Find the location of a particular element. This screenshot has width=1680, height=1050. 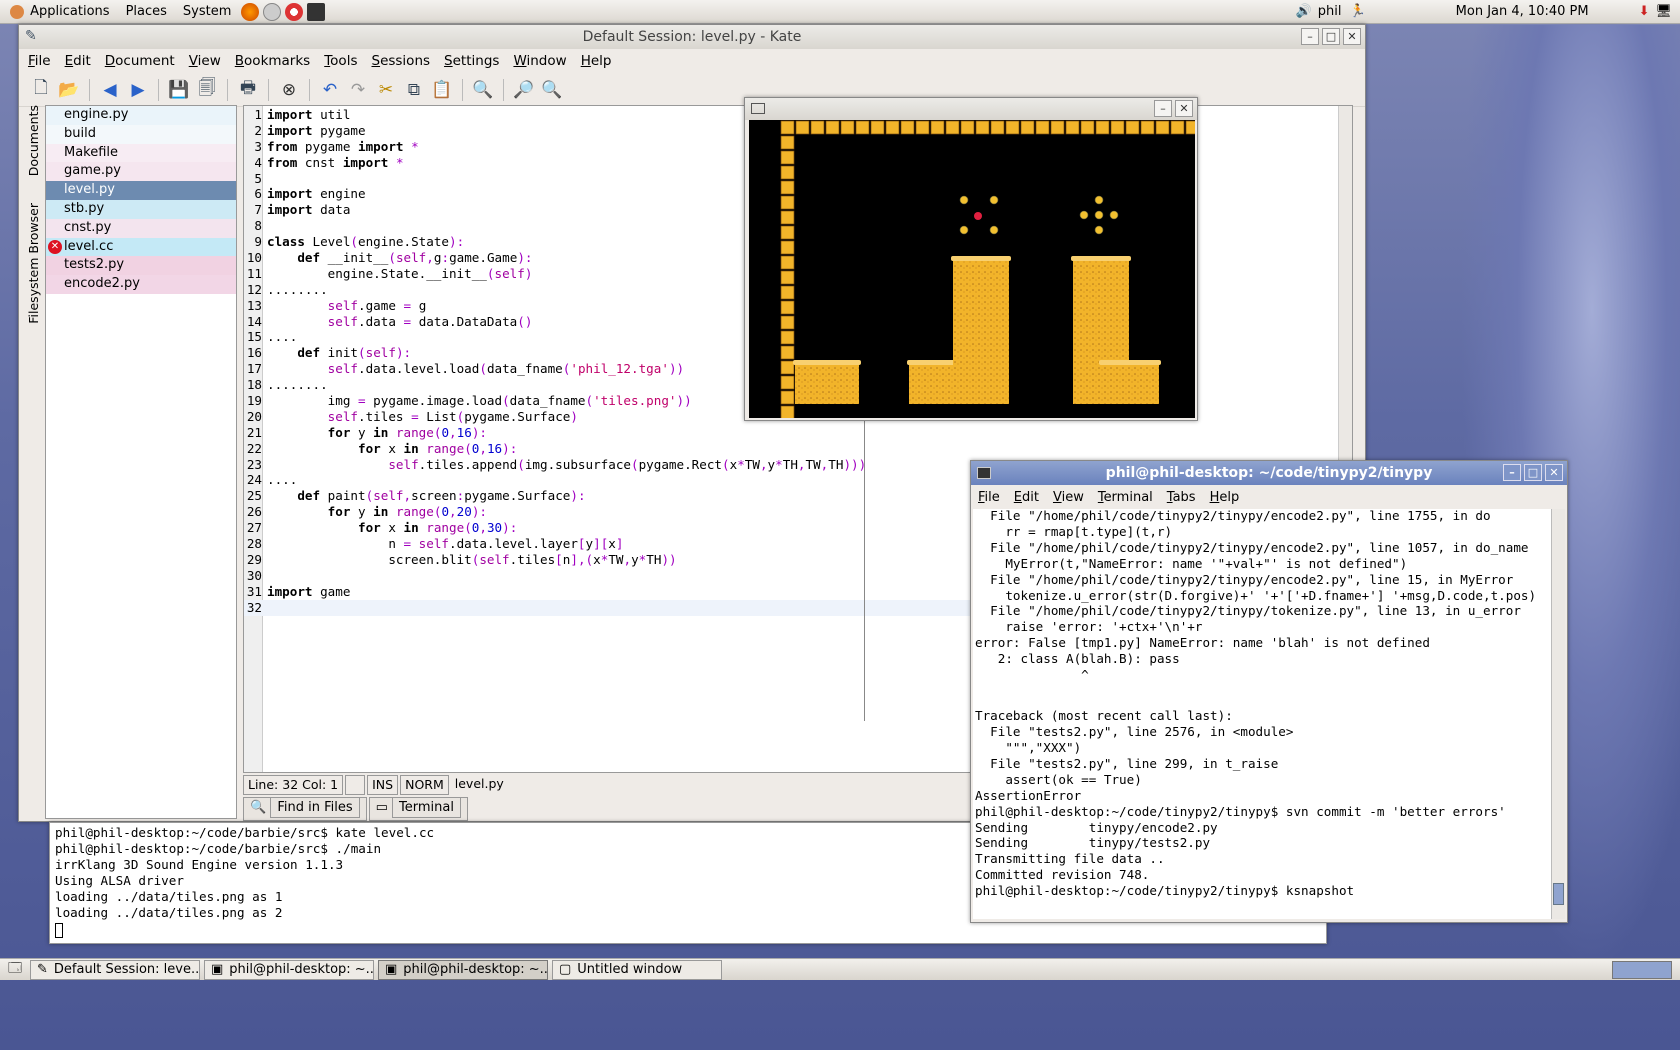

show-desktop-icon: 🗔 is located at coordinates (15, 970).